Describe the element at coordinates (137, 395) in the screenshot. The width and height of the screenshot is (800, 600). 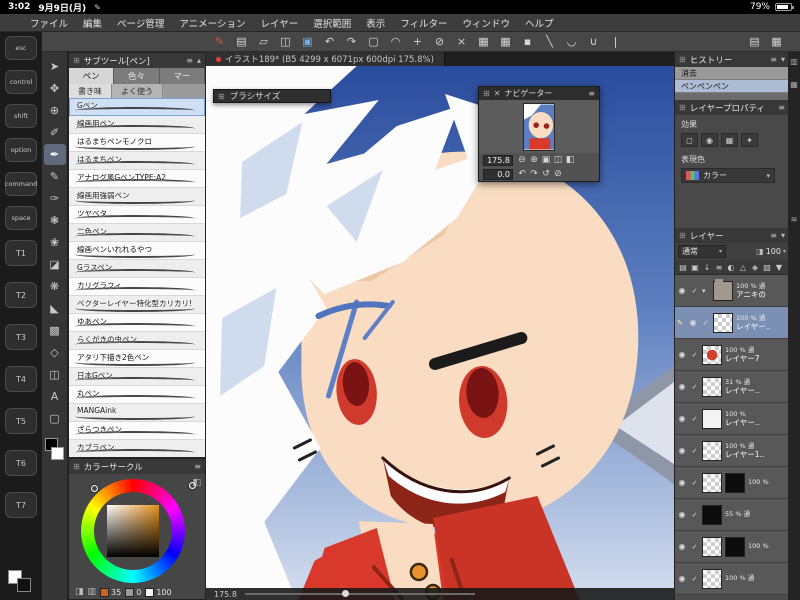
I see `brush-item: 丸ペン` at that location.